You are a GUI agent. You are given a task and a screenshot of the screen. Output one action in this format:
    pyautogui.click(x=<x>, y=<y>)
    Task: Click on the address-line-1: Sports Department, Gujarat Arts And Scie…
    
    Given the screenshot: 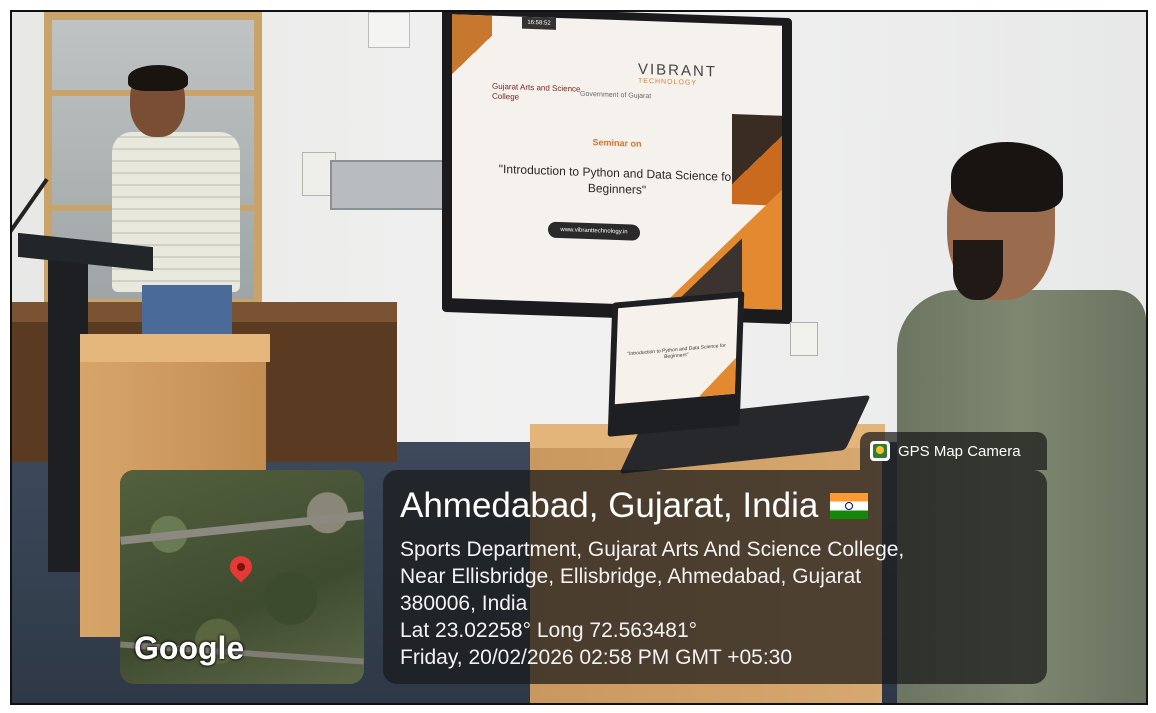 What is the action you would take?
    pyautogui.click(x=652, y=549)
    